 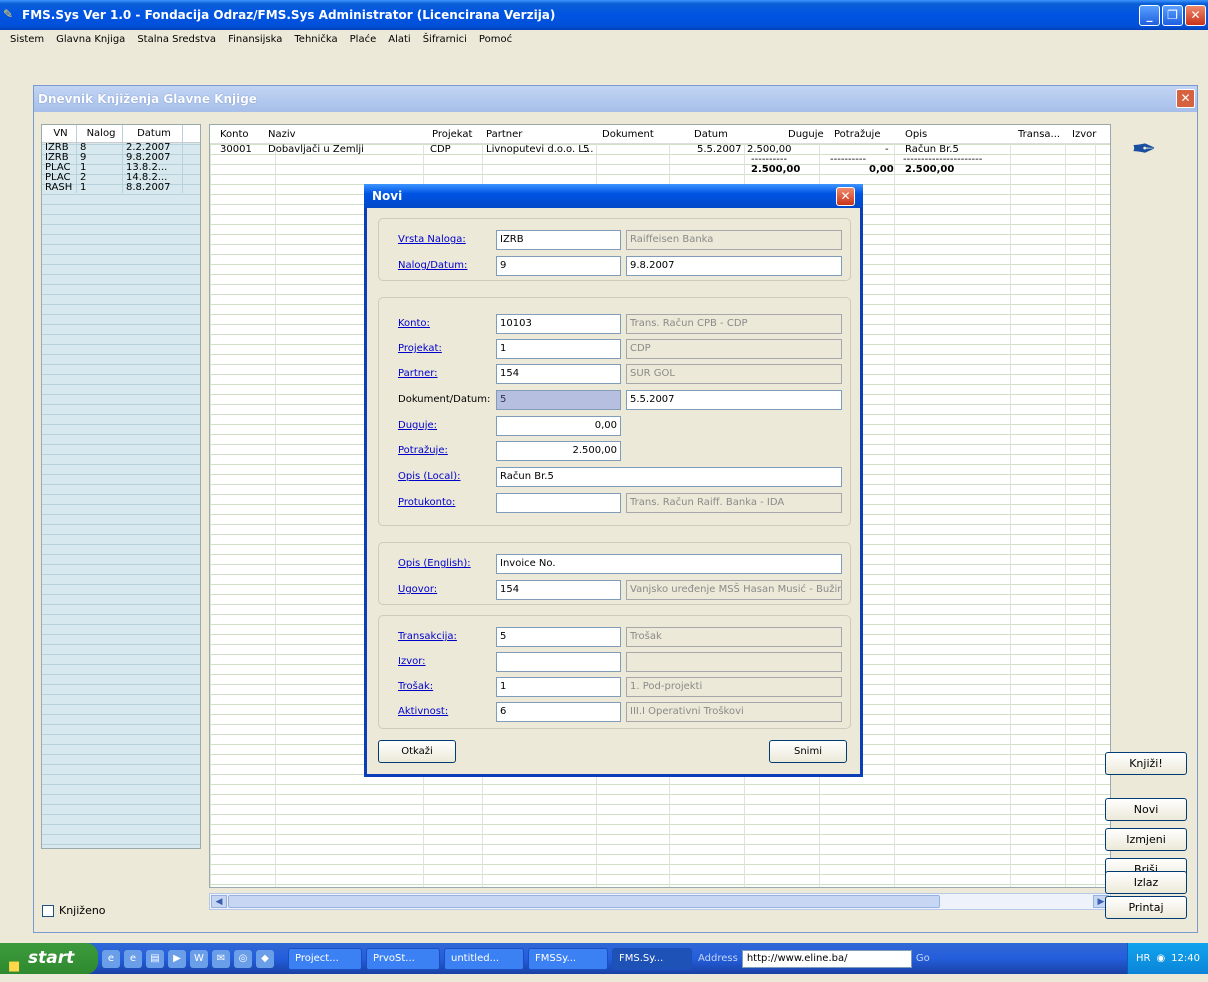 I want to click on word-icon: W, so click(x=199, y=958).